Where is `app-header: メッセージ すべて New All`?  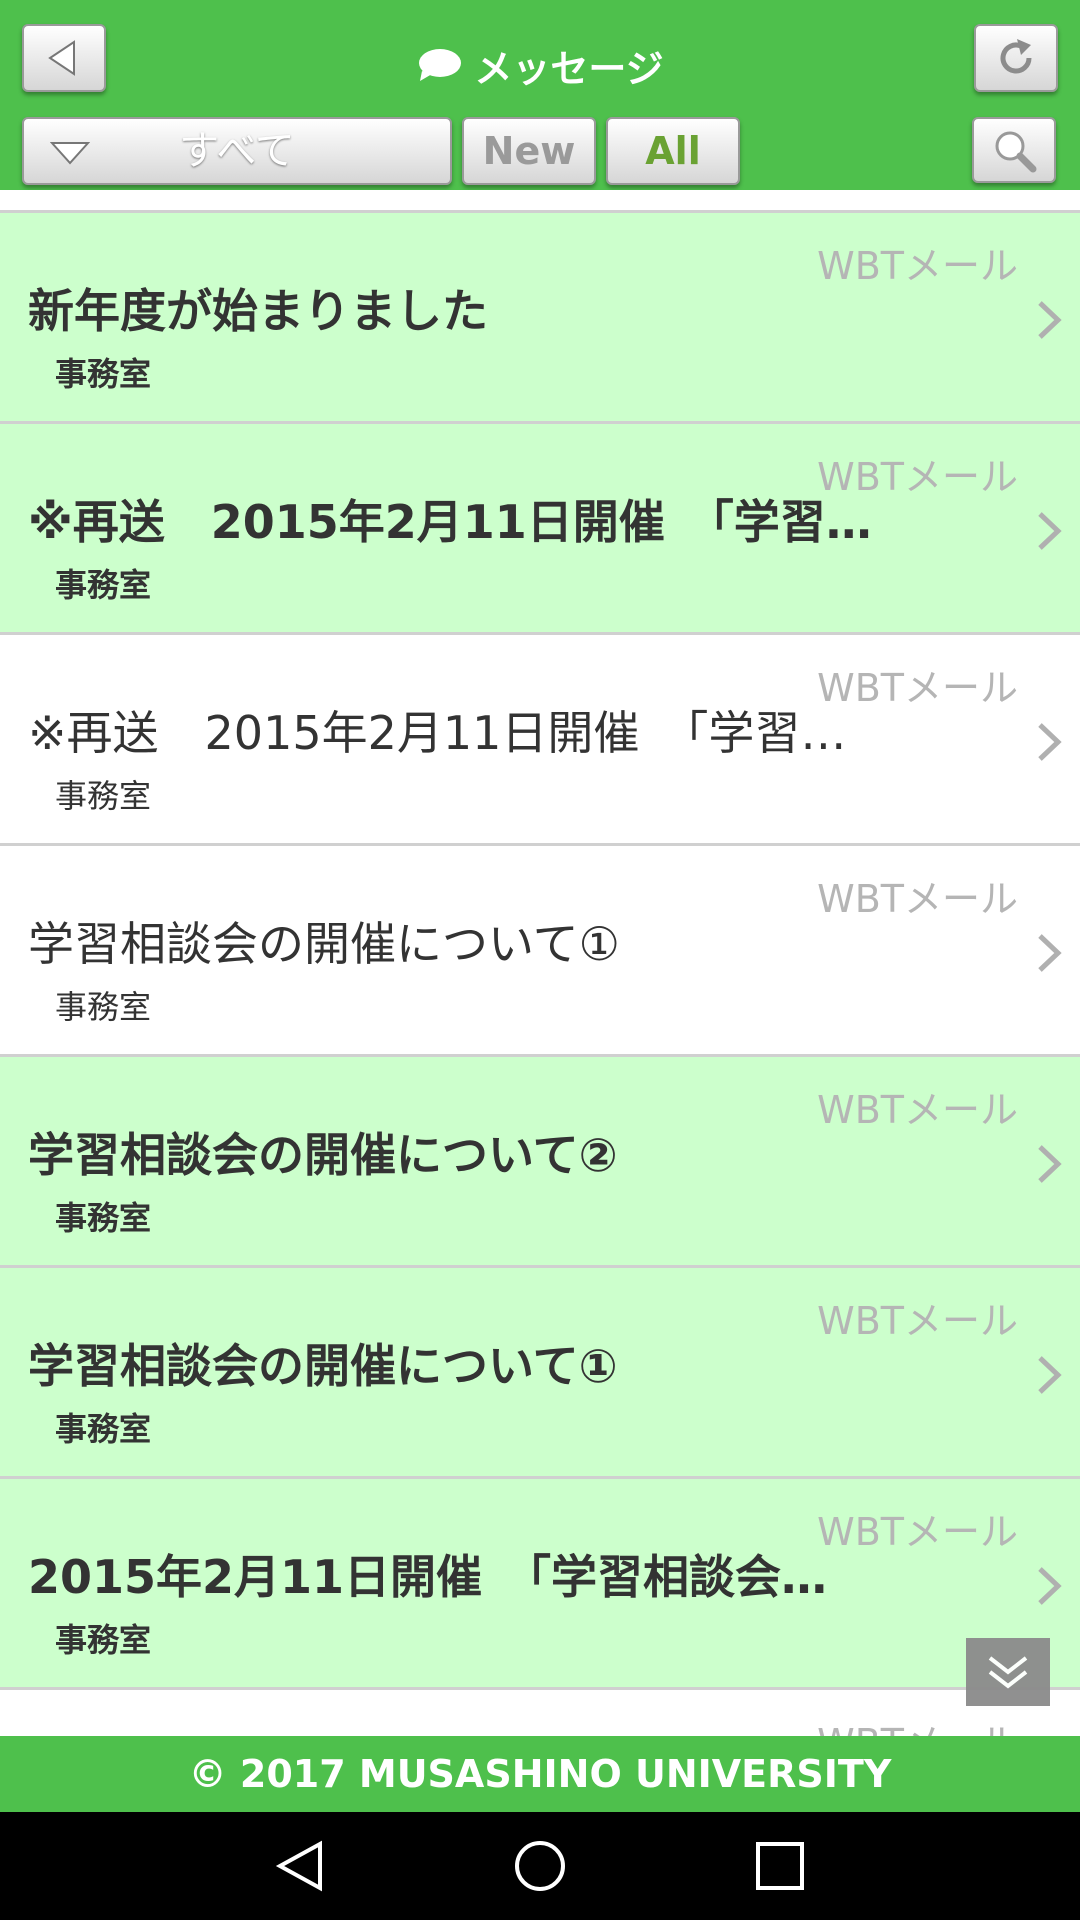 app-header: メッセージ すべて New All is located at coordinates (540, 95).